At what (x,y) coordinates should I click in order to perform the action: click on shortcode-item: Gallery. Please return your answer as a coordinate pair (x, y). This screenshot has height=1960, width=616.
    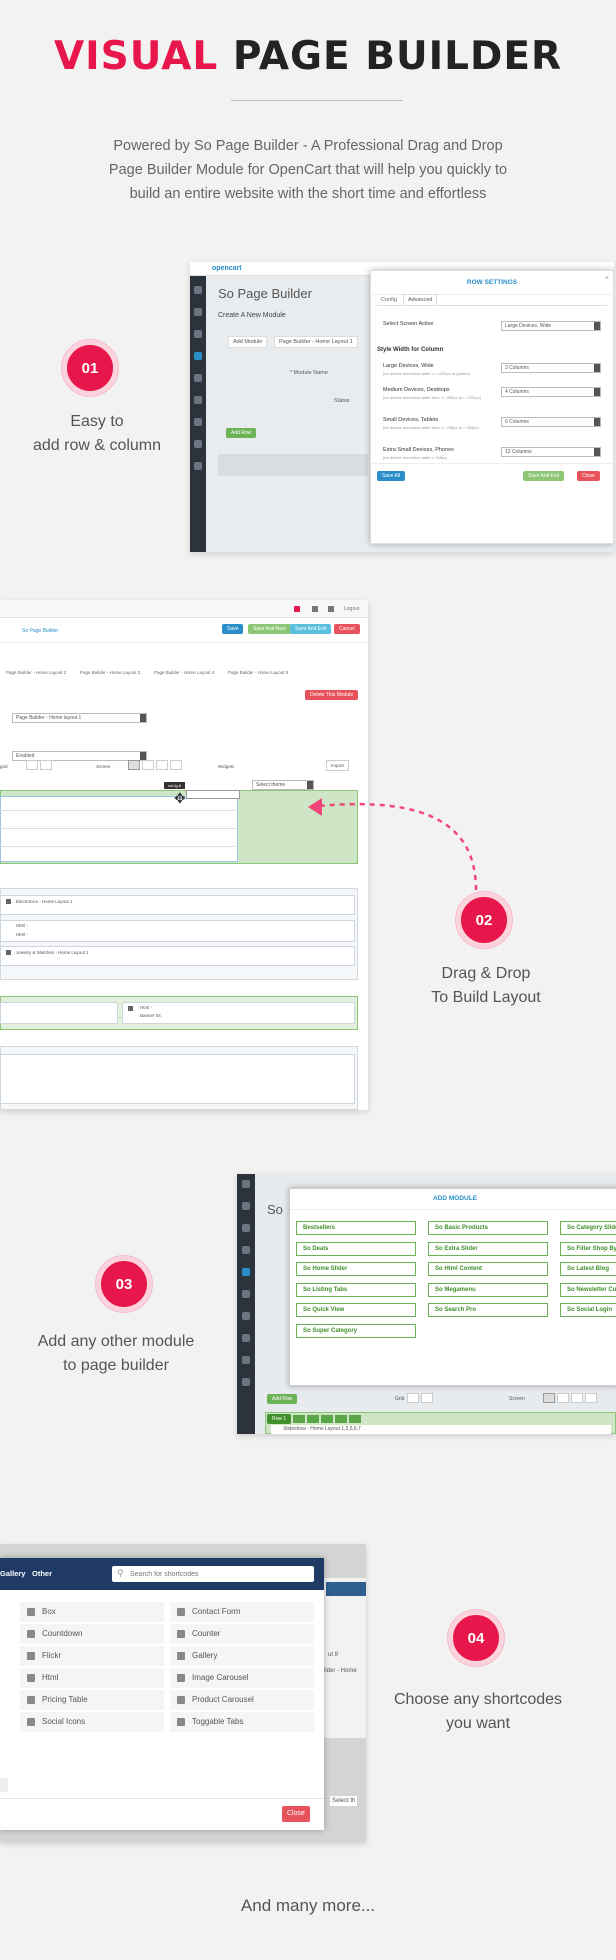
    Looking at the image, I should click on (242, 1656).